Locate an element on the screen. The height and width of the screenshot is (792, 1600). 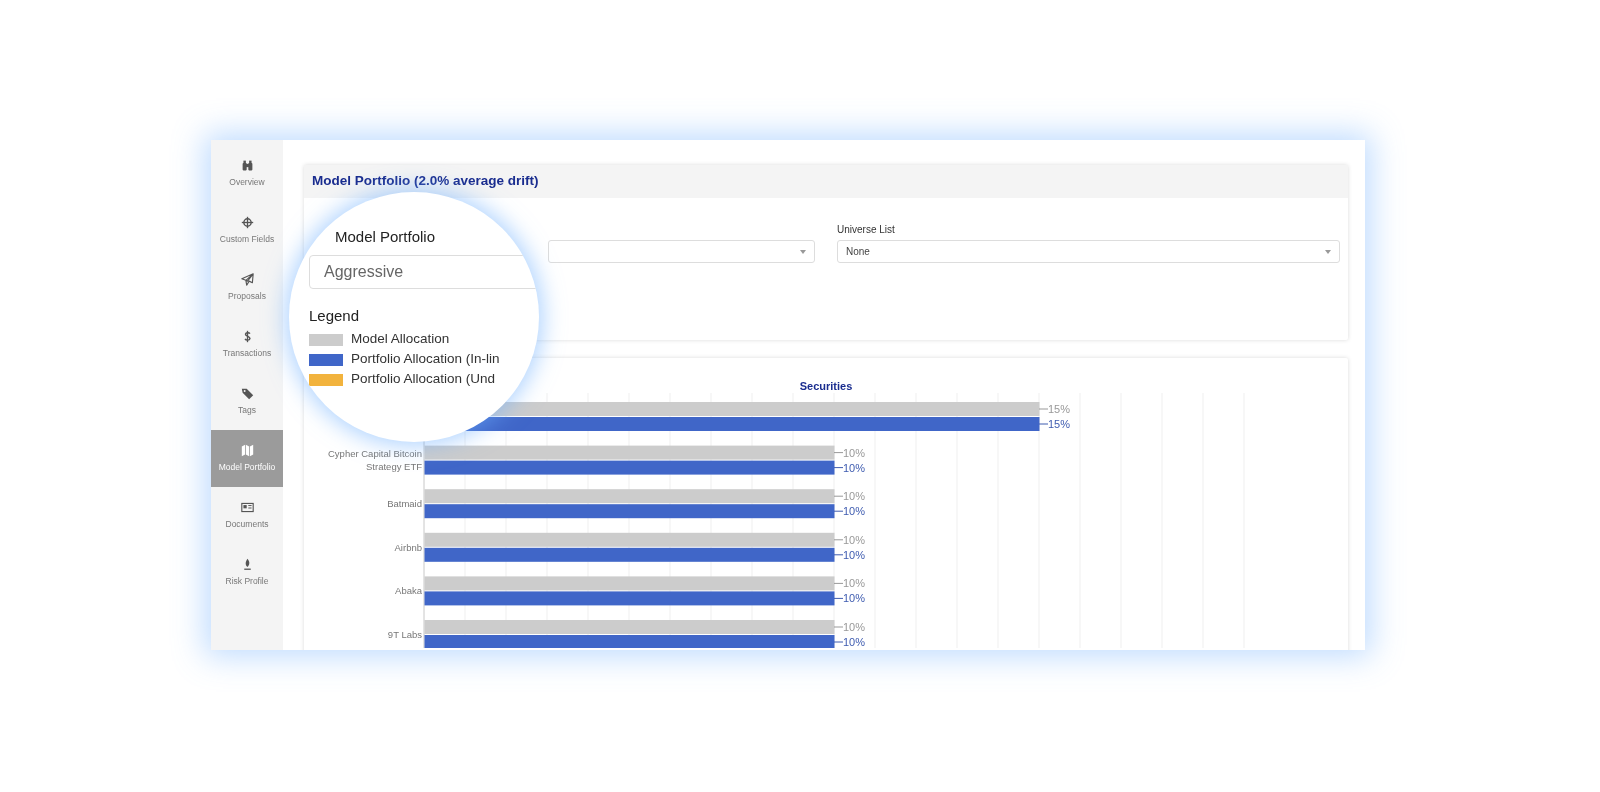
legend-title: Legend is located at coordinates (335, 316).